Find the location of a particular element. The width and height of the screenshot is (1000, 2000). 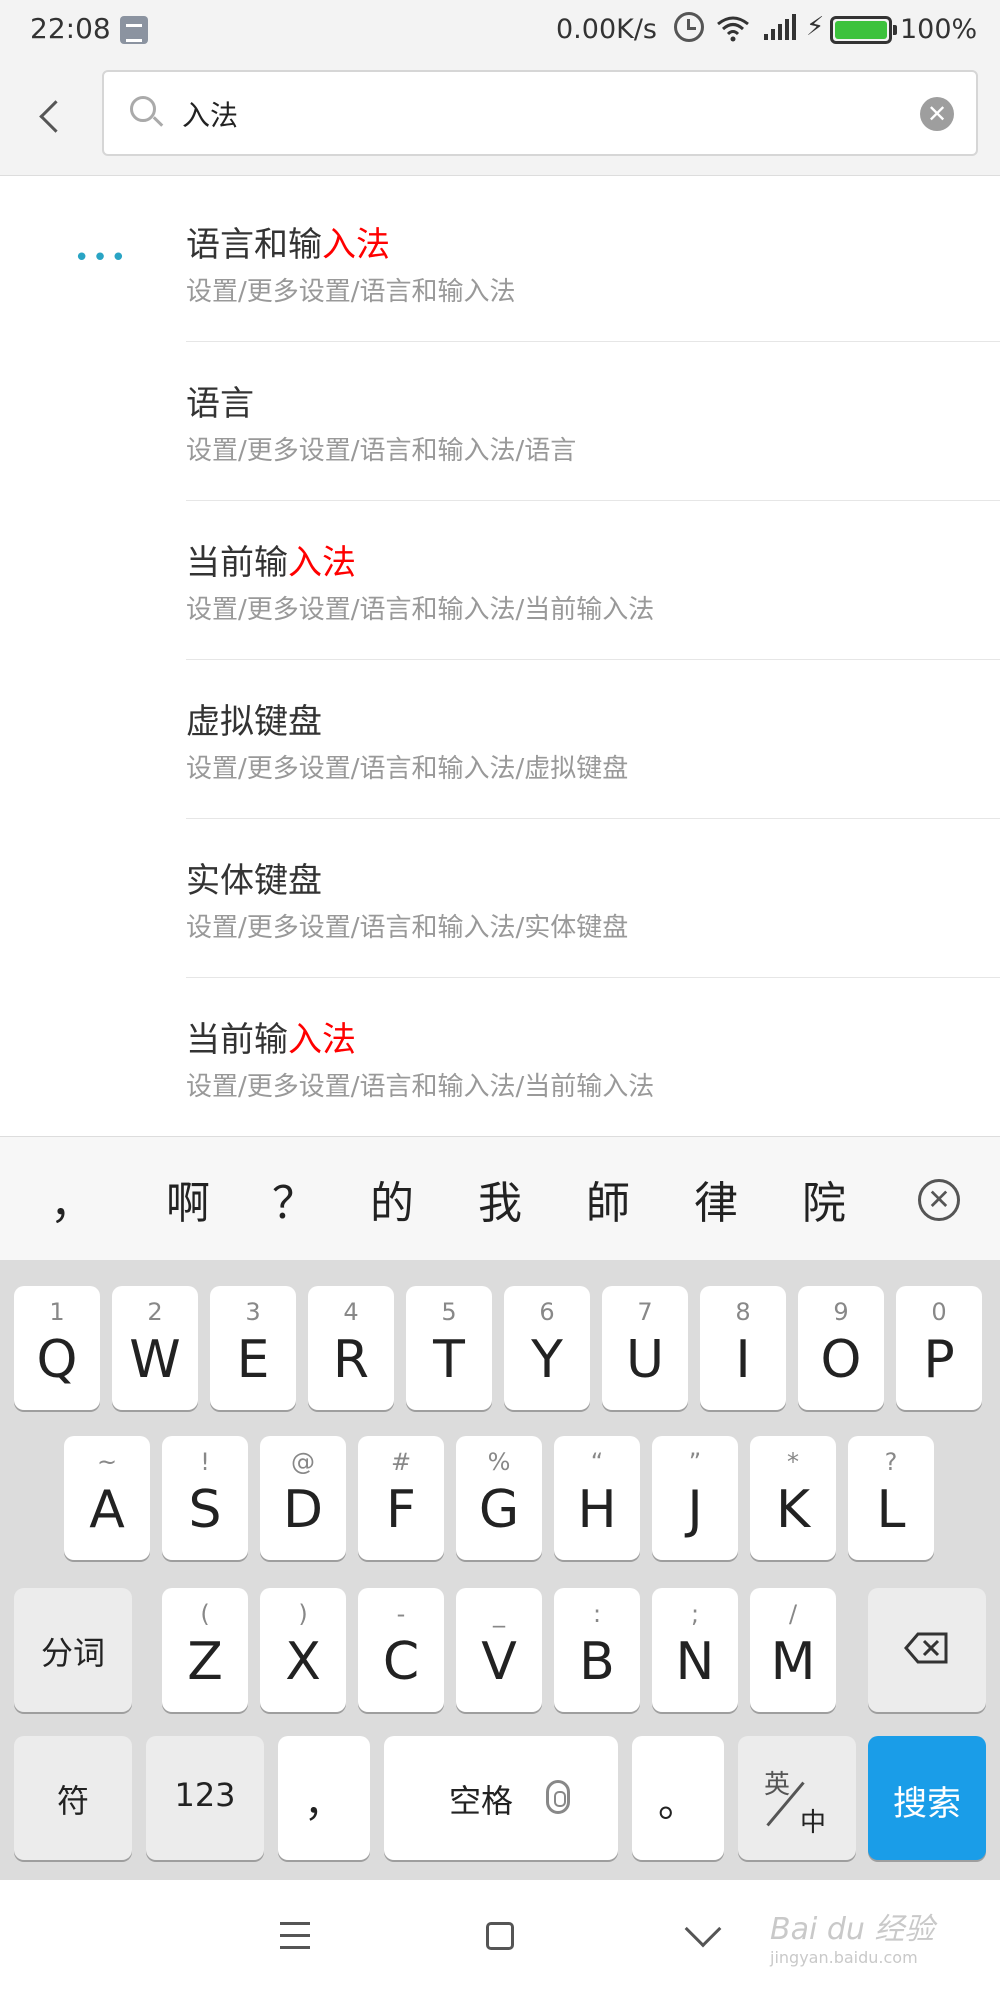

period-key: 。 is located at coordinates (678, 1798).